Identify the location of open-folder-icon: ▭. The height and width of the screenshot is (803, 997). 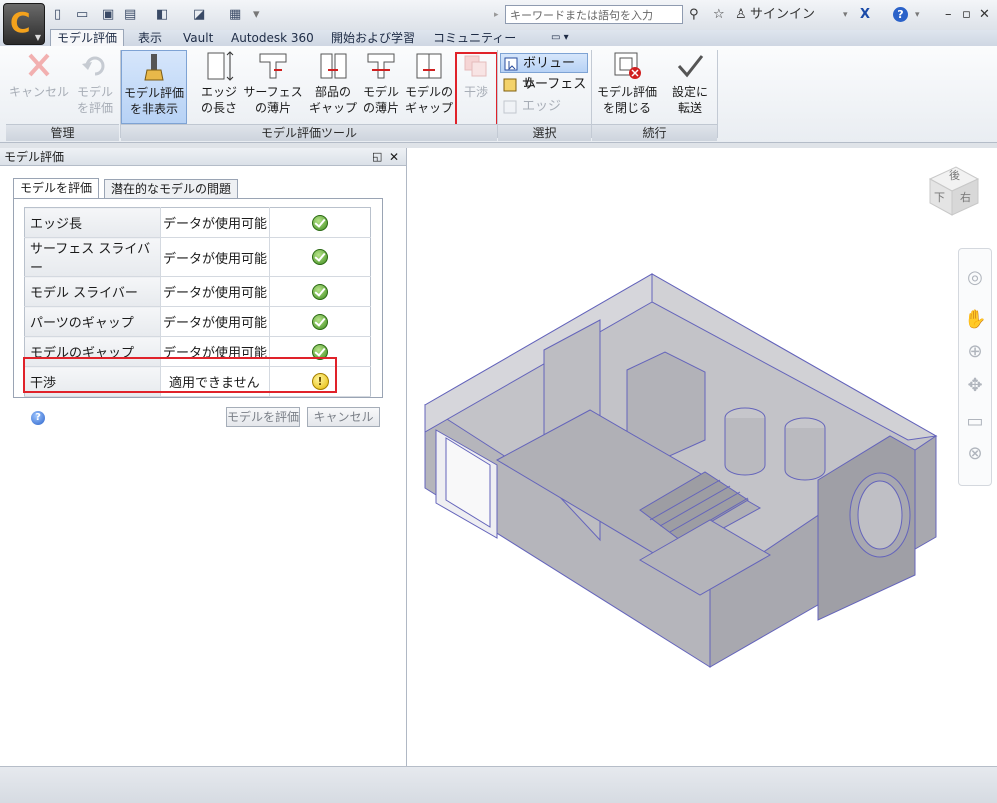
(82, 15).